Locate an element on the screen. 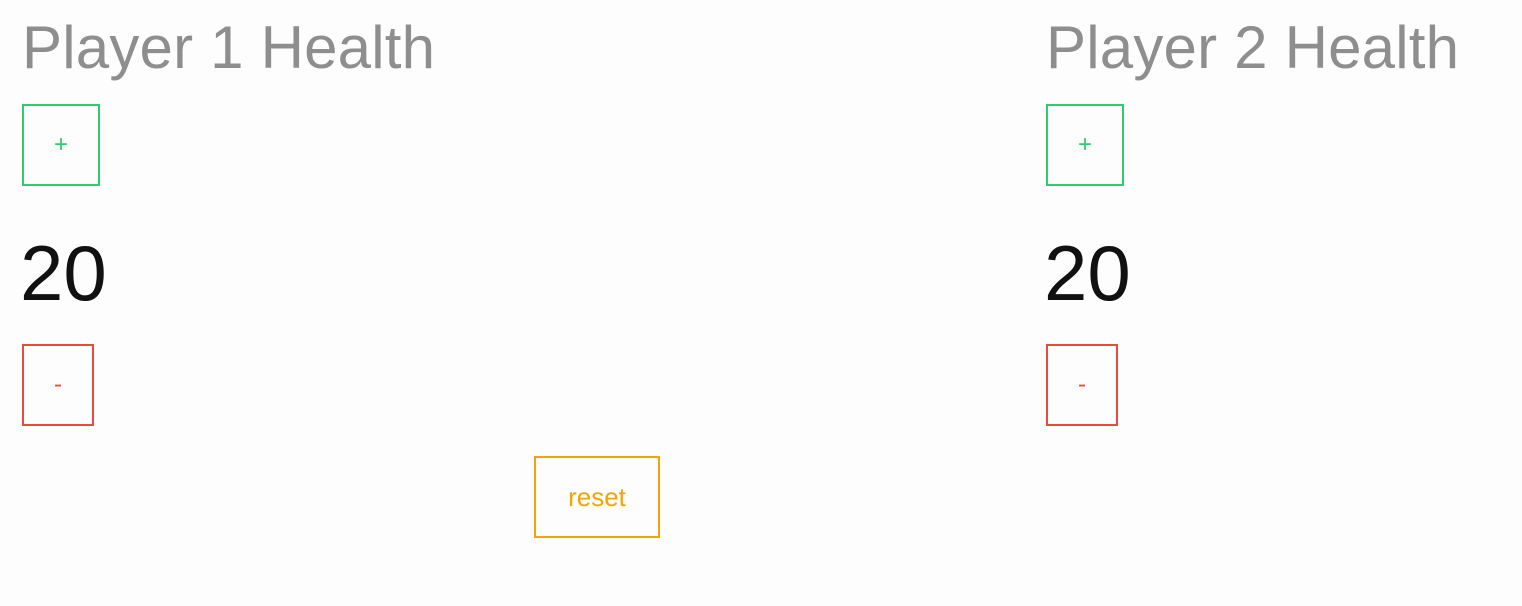  player-1-increment-button: + is located at coordinates (61, 145).